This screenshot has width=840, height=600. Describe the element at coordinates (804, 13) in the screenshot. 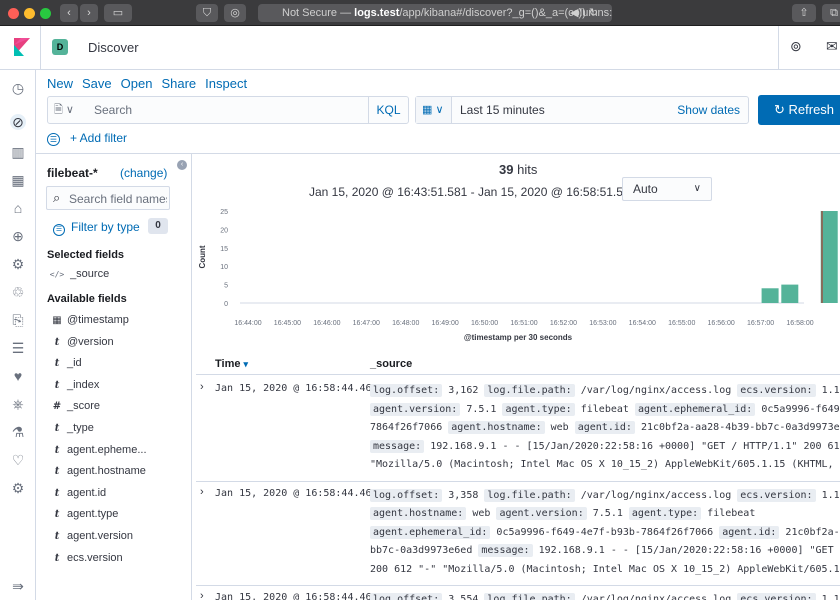

I see `share-icon: ⇧` at that location.